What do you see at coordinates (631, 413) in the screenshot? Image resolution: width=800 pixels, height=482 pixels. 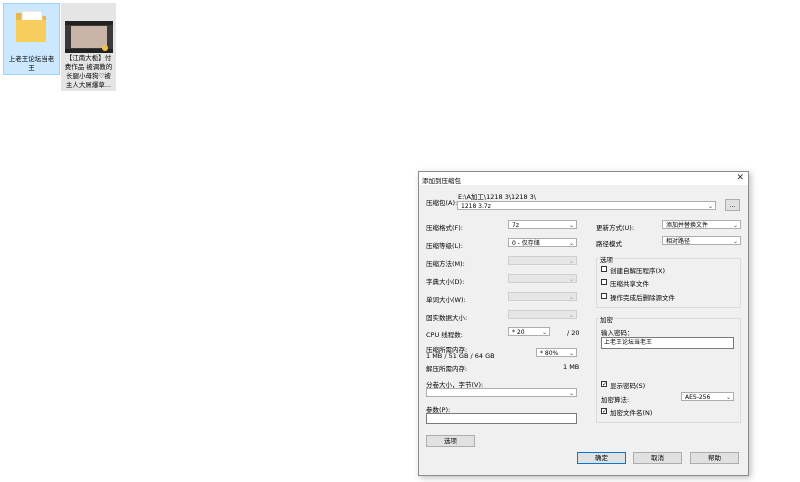 I see `encrypt-names-label: 加密文件名(N)` at bounding box center [631, 413].